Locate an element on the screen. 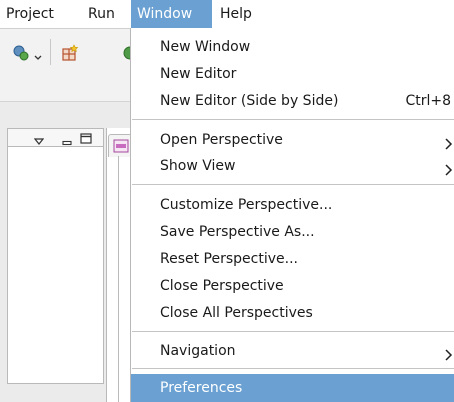 Image resolution: width=454 pixels, height=402 pixels. menu-window-label: Window is located at coordinates (165, 14).